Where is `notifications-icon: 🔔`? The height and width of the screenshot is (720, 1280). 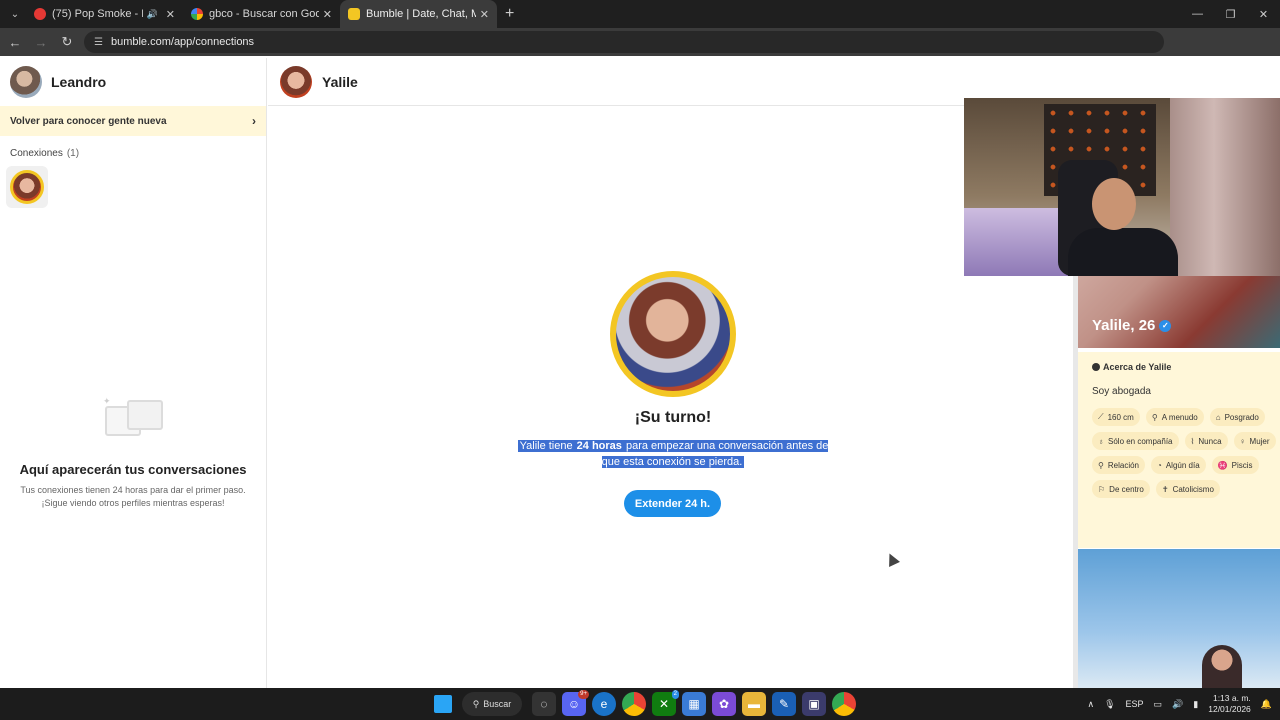 notifications-icon: 🔔 is located at coordinates (1266, 704).